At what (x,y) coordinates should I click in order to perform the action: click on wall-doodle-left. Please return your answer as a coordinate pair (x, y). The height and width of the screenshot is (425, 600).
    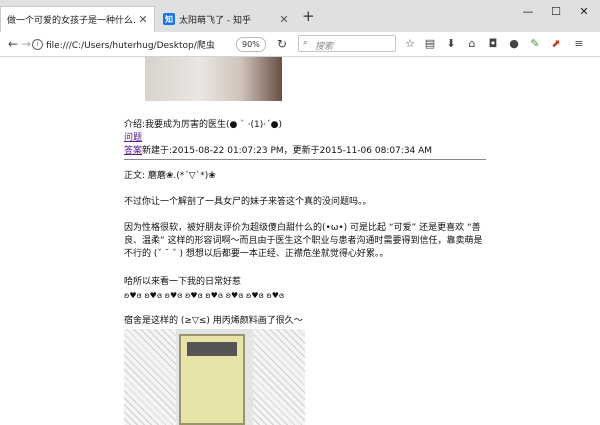
    Looking at the image, I should click on (150, 377).